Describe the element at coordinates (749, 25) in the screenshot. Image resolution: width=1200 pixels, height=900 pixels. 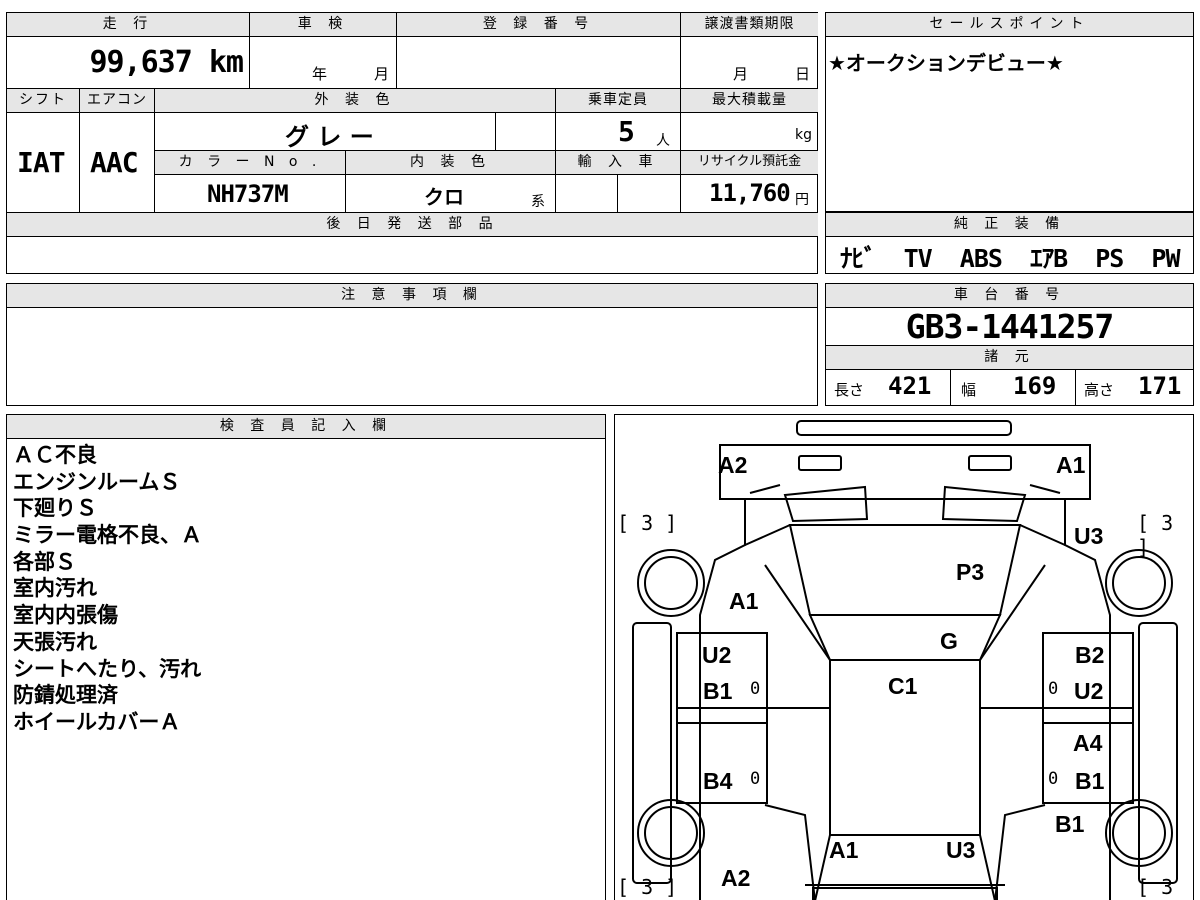
I see `transfer-deadline-header: 譲渡書類期限` at that location.